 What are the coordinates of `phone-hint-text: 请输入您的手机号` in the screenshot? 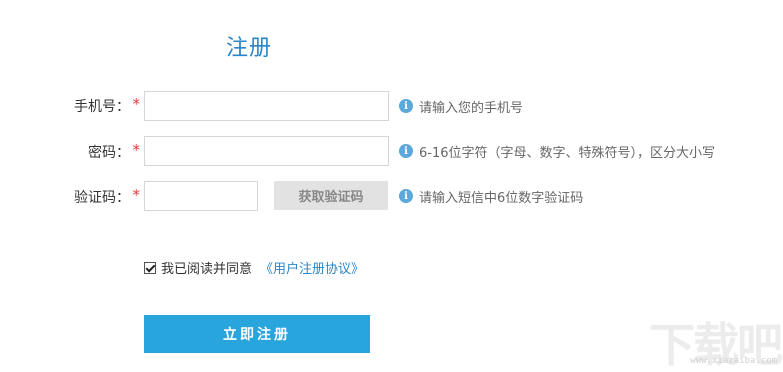 It's located at (471, 108).